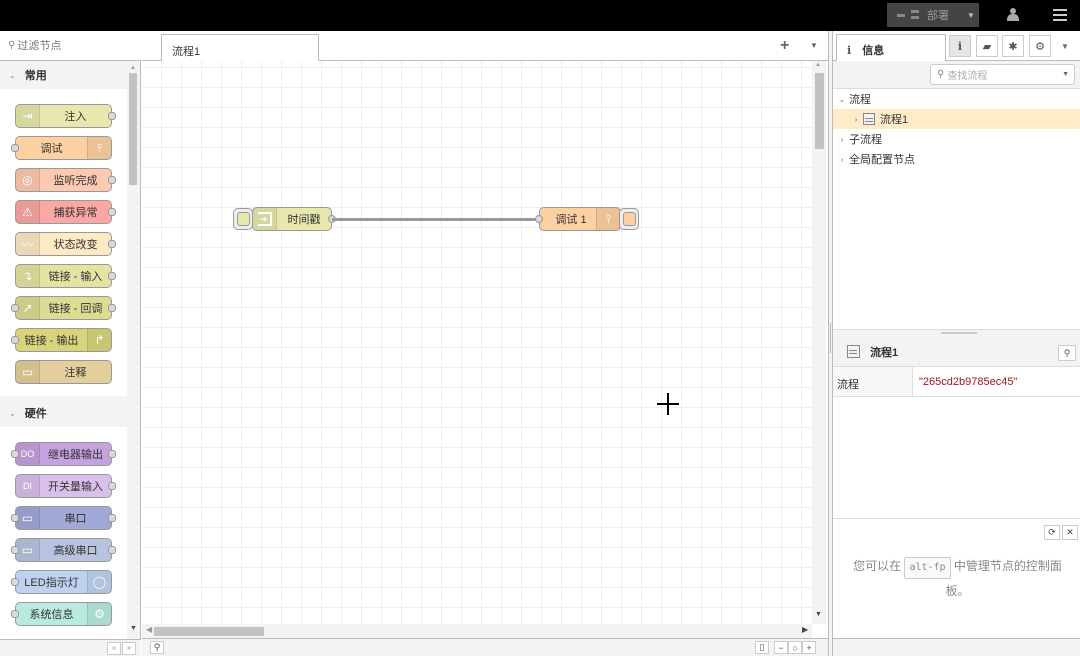  I want to click on palette-search: ⚲, so click(70, 46).